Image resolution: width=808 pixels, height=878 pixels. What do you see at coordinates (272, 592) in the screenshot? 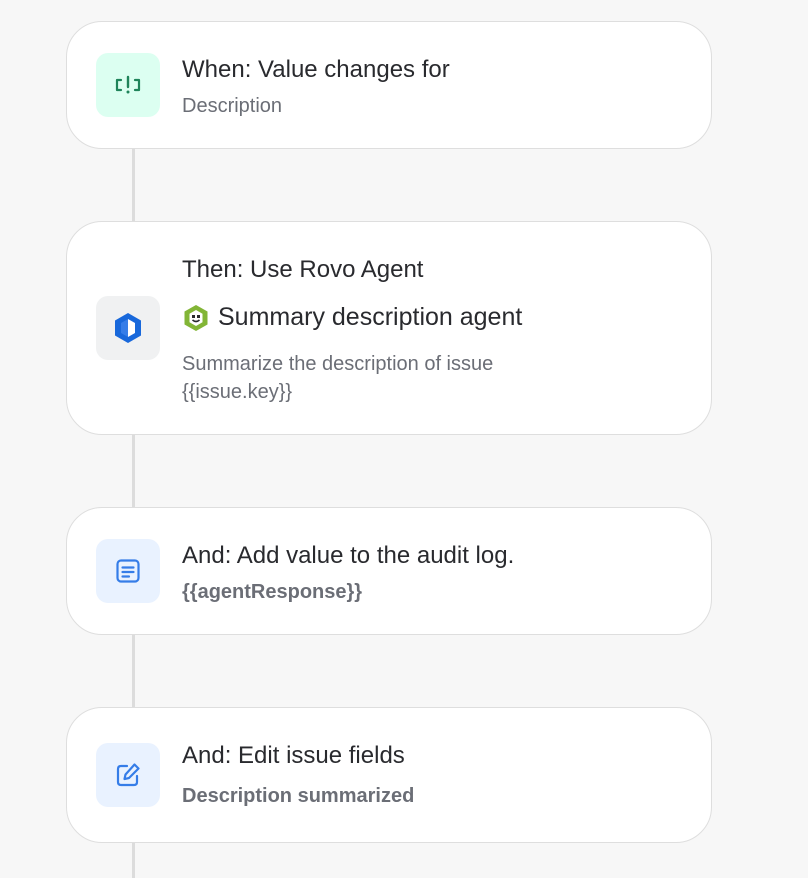
I see `audit-log-subtitle: {{agentResponse}}` at bounding box center [272, 592].